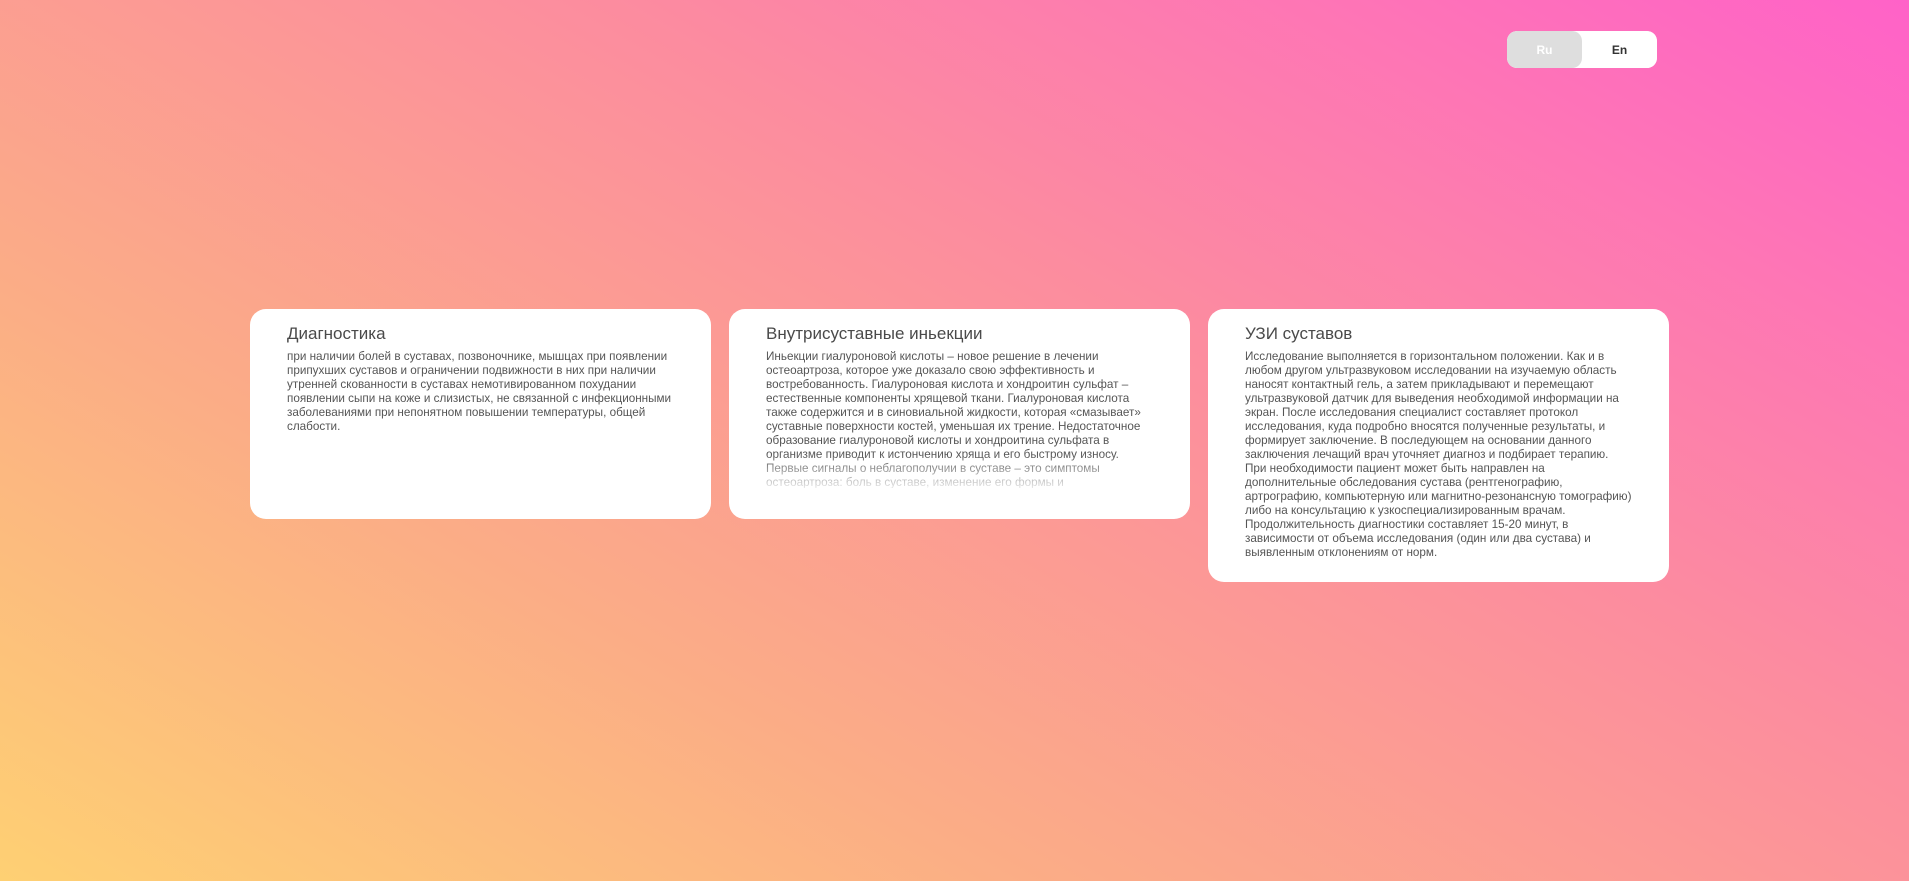  I want to click on lang-ru-button: Ru, so click(1544, 49).